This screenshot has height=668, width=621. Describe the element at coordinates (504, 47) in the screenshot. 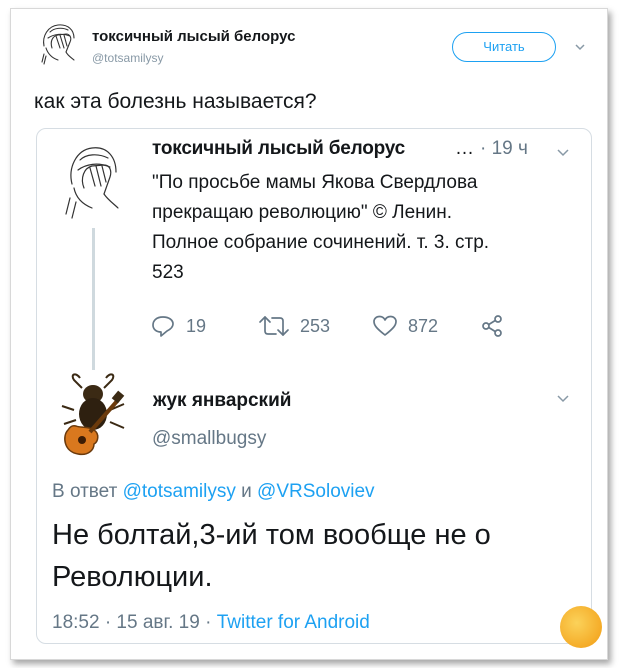

I see `follow-button: Читать` at that location.